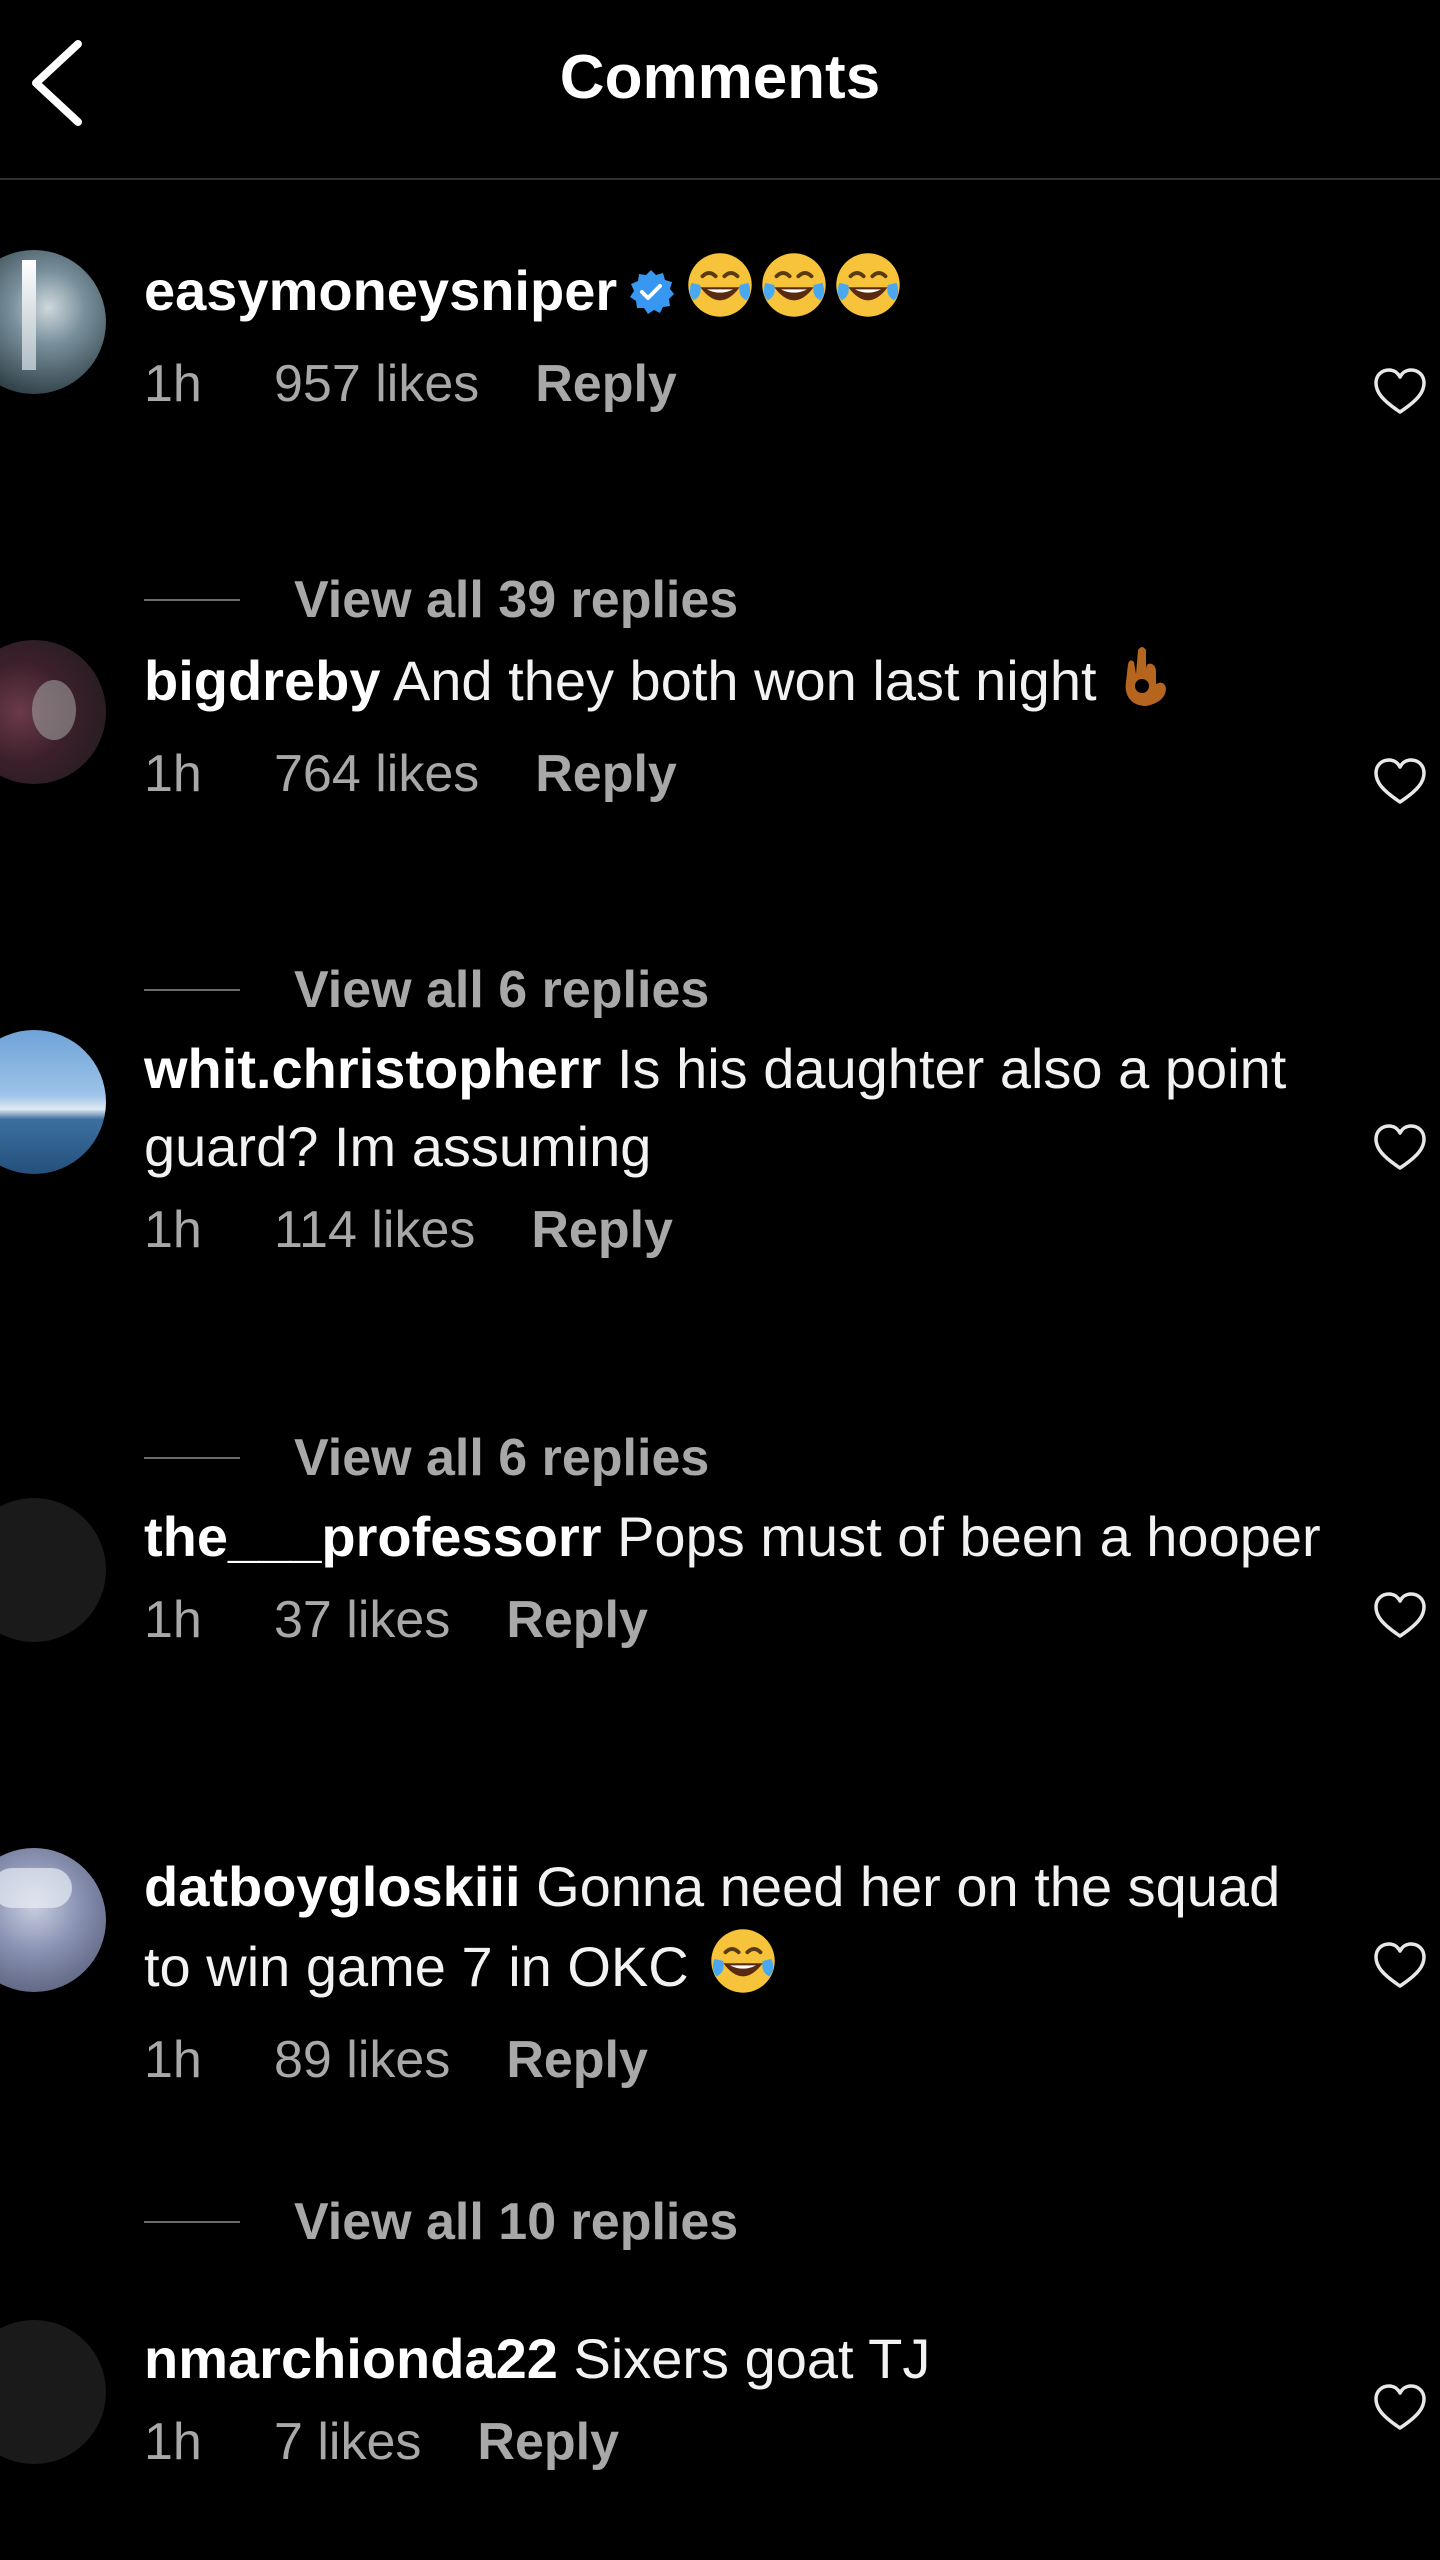 The height and width of the screenshot is (2560, 1440). Describe the element at coordinates (332, 1886) in the screenshot. I see `comment-username: datboygloskiii` at that location.